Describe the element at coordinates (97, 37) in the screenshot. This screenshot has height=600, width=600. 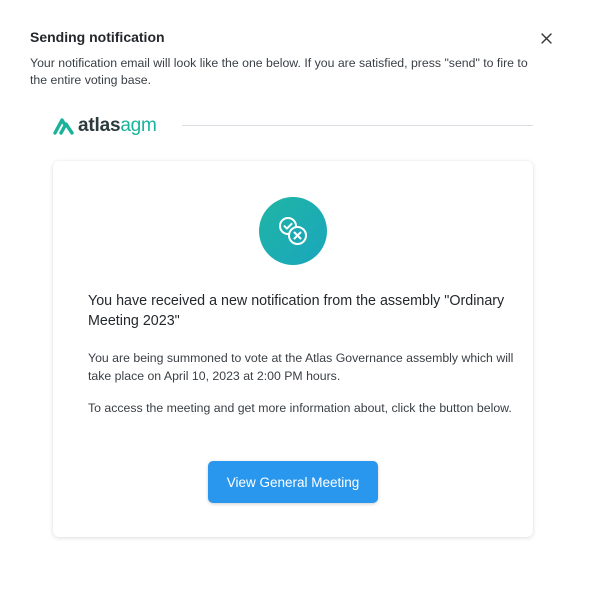
I see `dialog-title: Sending notification` at that location.